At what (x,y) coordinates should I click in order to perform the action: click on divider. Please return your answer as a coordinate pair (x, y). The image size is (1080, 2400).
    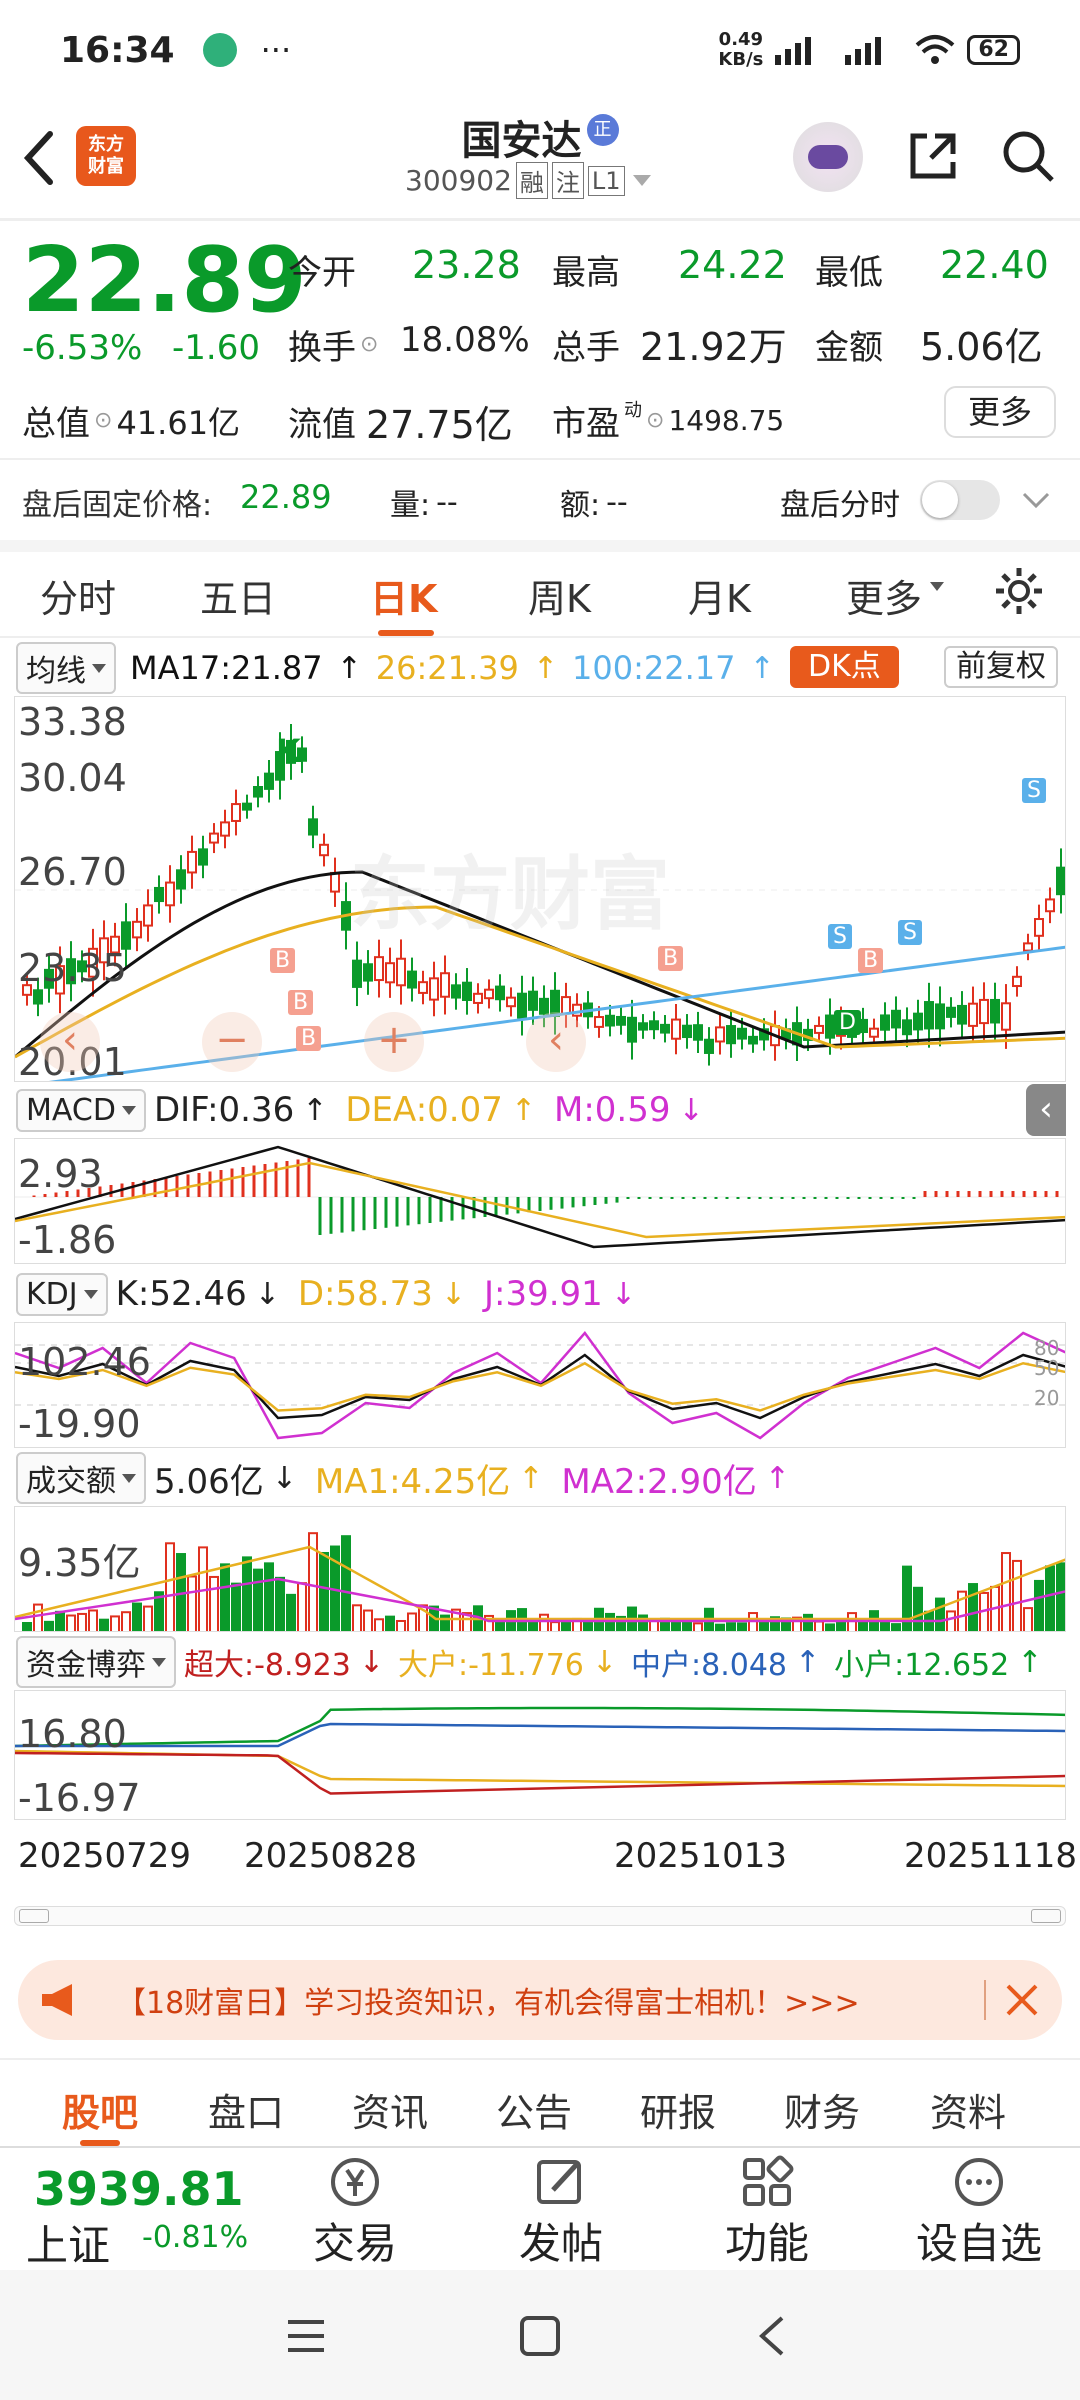
    Looking at the image, I should click on (540, 219).